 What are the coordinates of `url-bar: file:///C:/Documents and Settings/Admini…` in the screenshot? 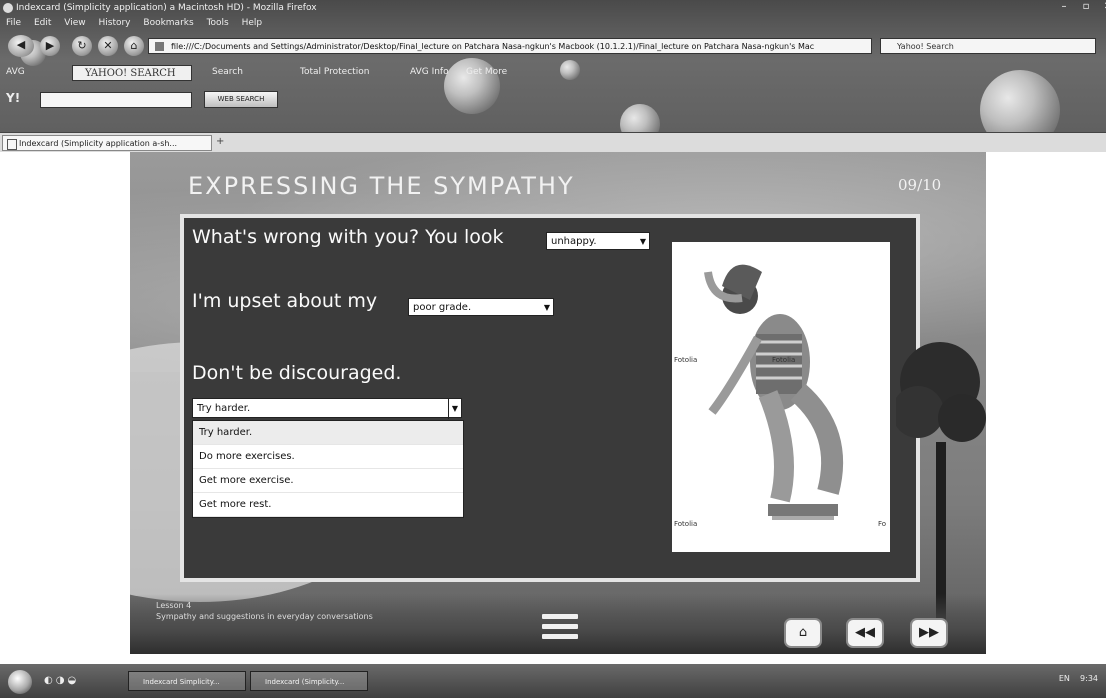 It's located at (510, 46).